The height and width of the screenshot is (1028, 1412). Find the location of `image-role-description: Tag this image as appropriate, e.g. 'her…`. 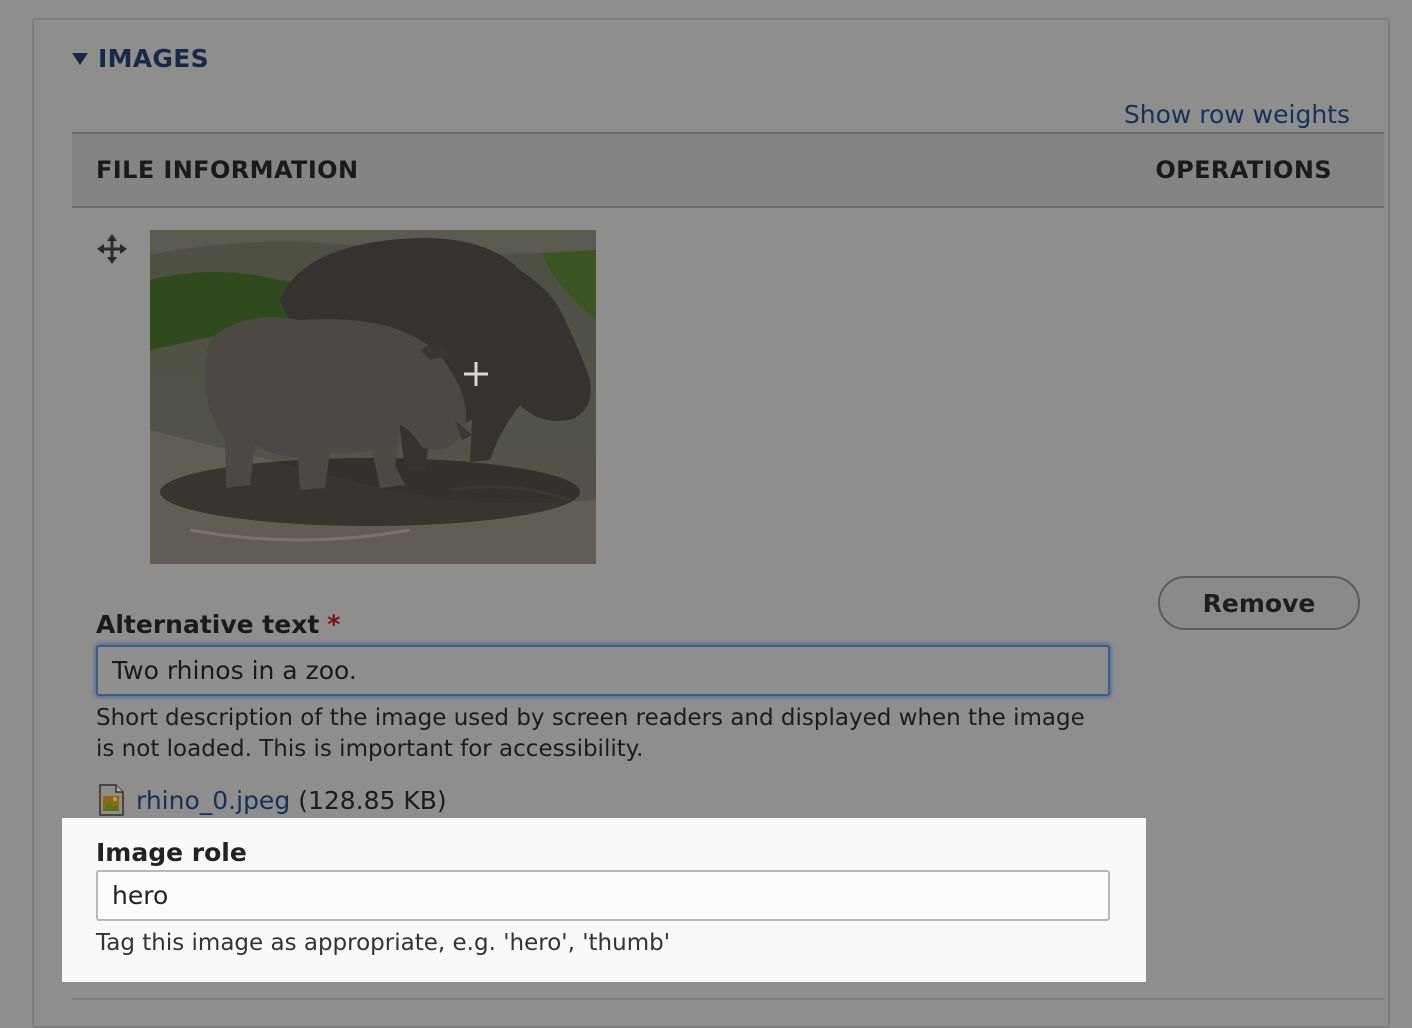

image-role-description: Tag this image as appropriate, e.g. 'her… is located at coordinates (383, 943).